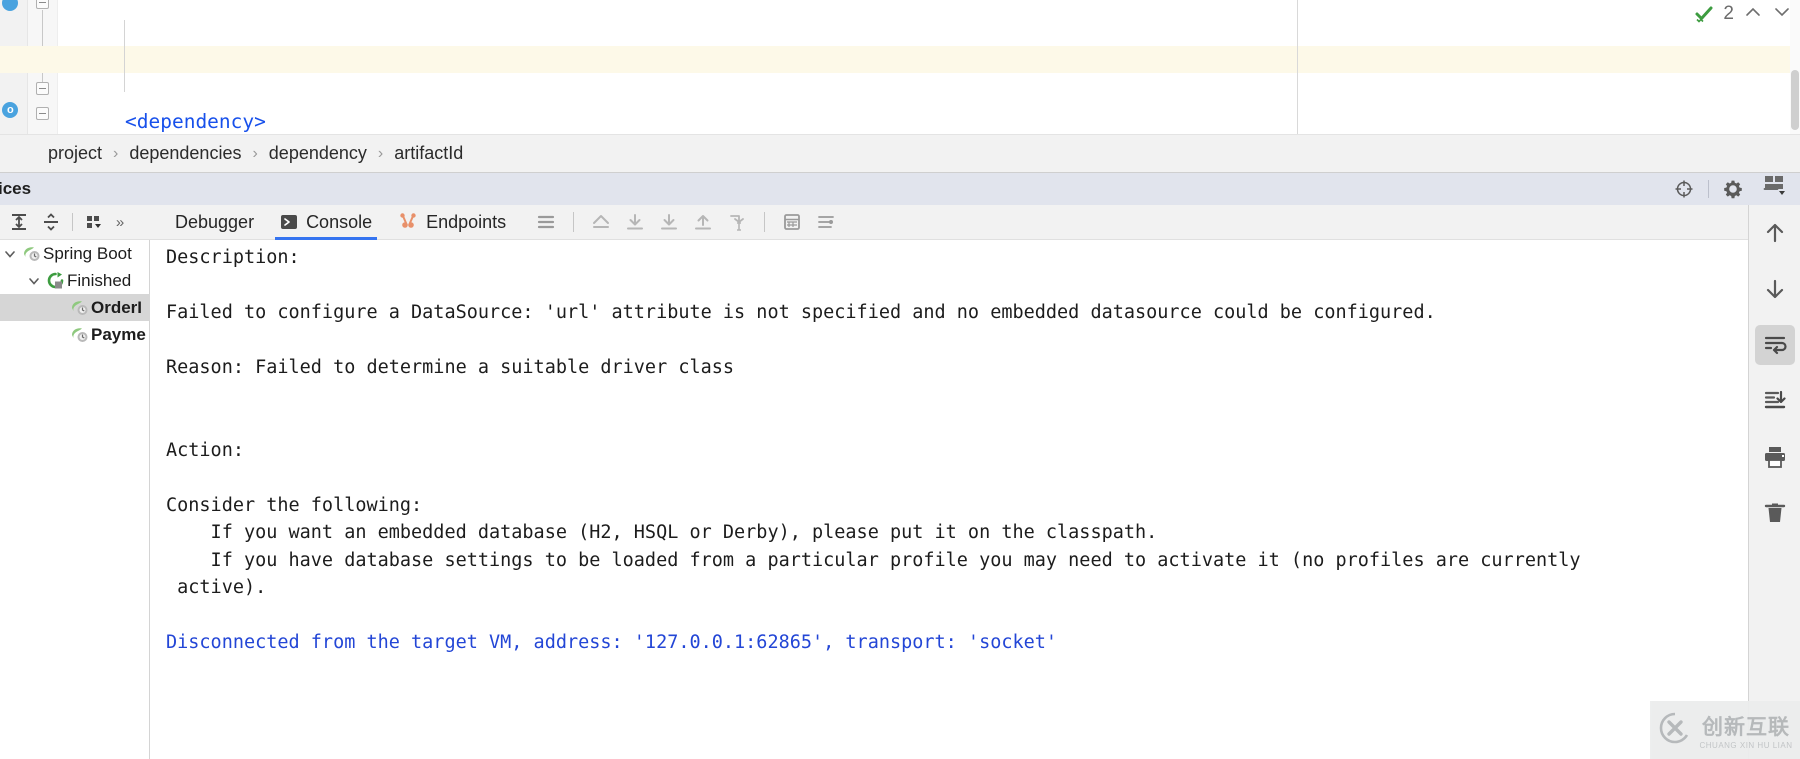  Describe the element at coordinates (428, 153) in the screenshot. I see `breadcrumb-item: artifactId` at that location.